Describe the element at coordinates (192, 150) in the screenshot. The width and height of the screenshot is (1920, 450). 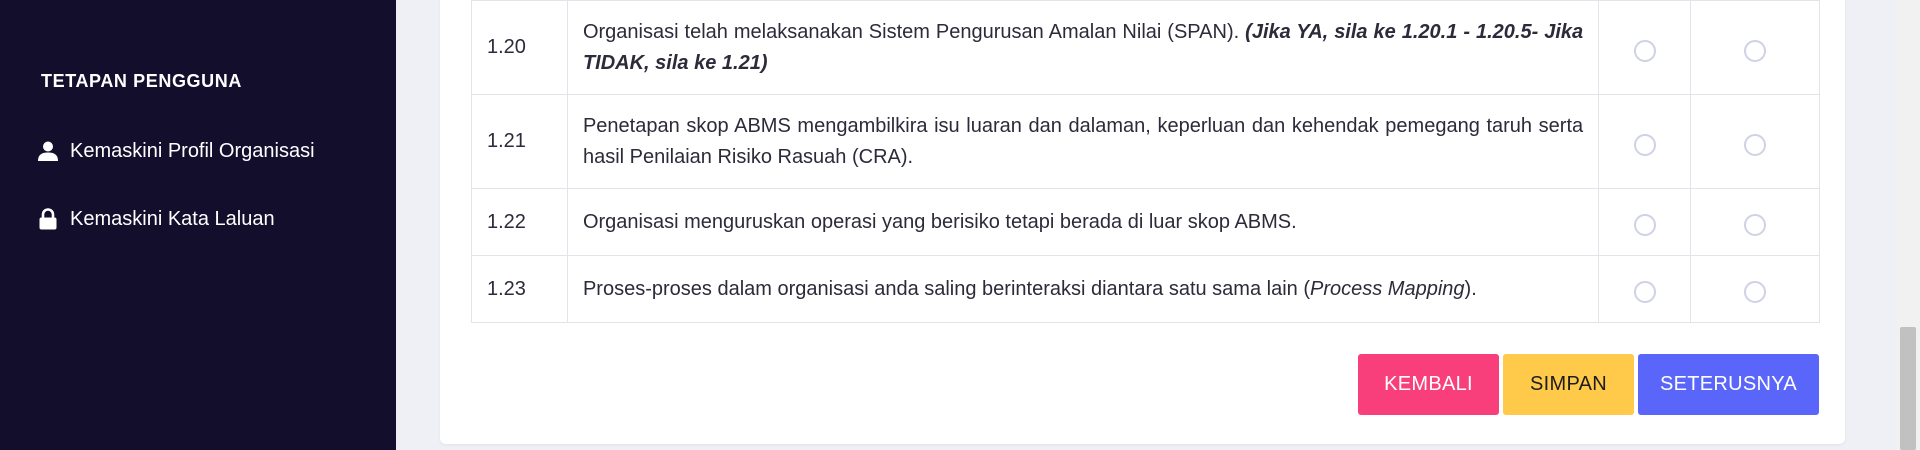
I see `sidebar-item-label: Kemaskini Profil Organisasi` at that location.